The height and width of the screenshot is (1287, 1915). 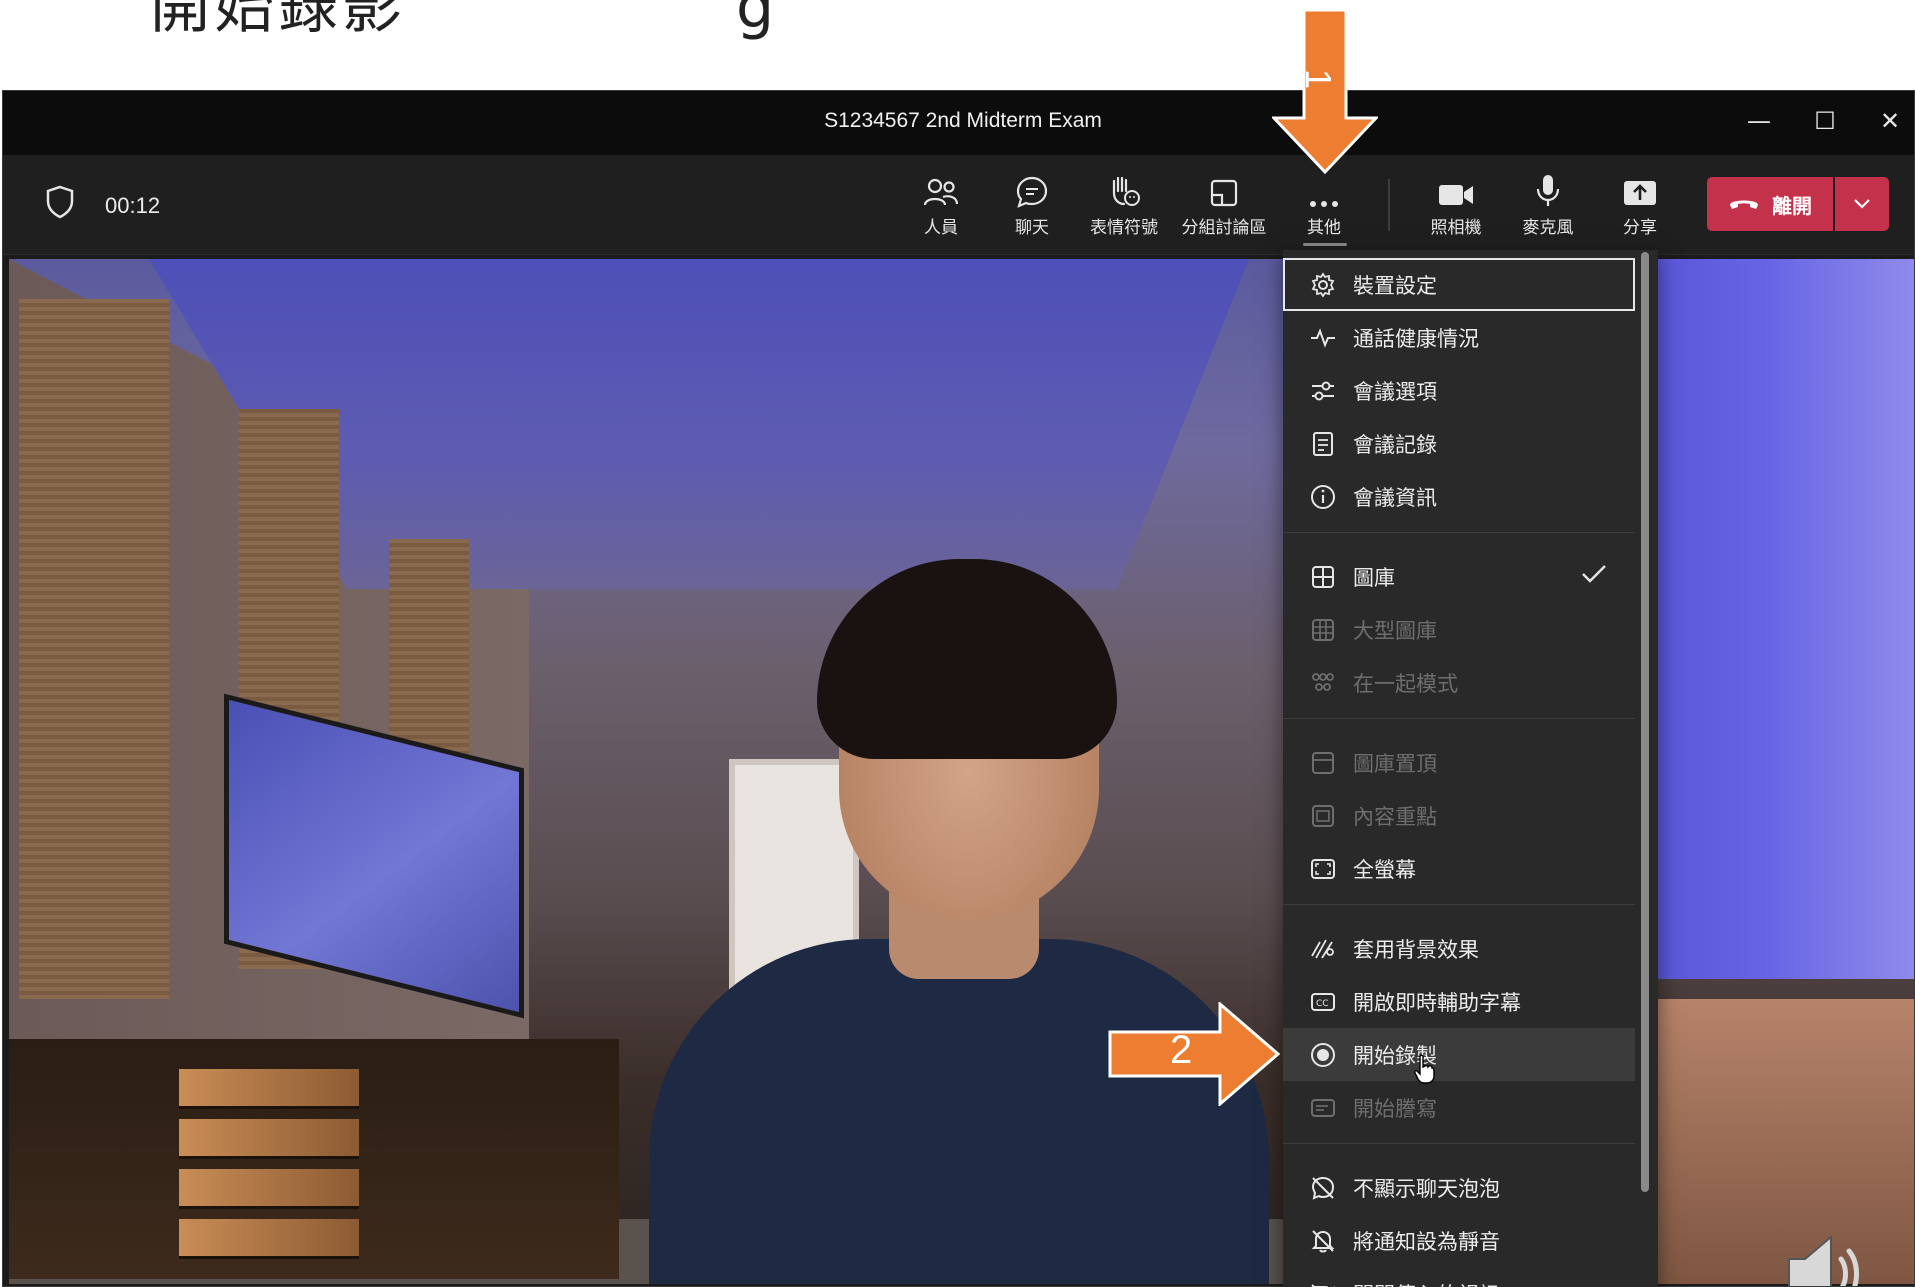 What do you see at coordinates (1459, 1277) in the screenshot?
I see `menu-item-turn-off-incoming-video: 關閉傳入的視訊` at bounding box center [1459, 1277].